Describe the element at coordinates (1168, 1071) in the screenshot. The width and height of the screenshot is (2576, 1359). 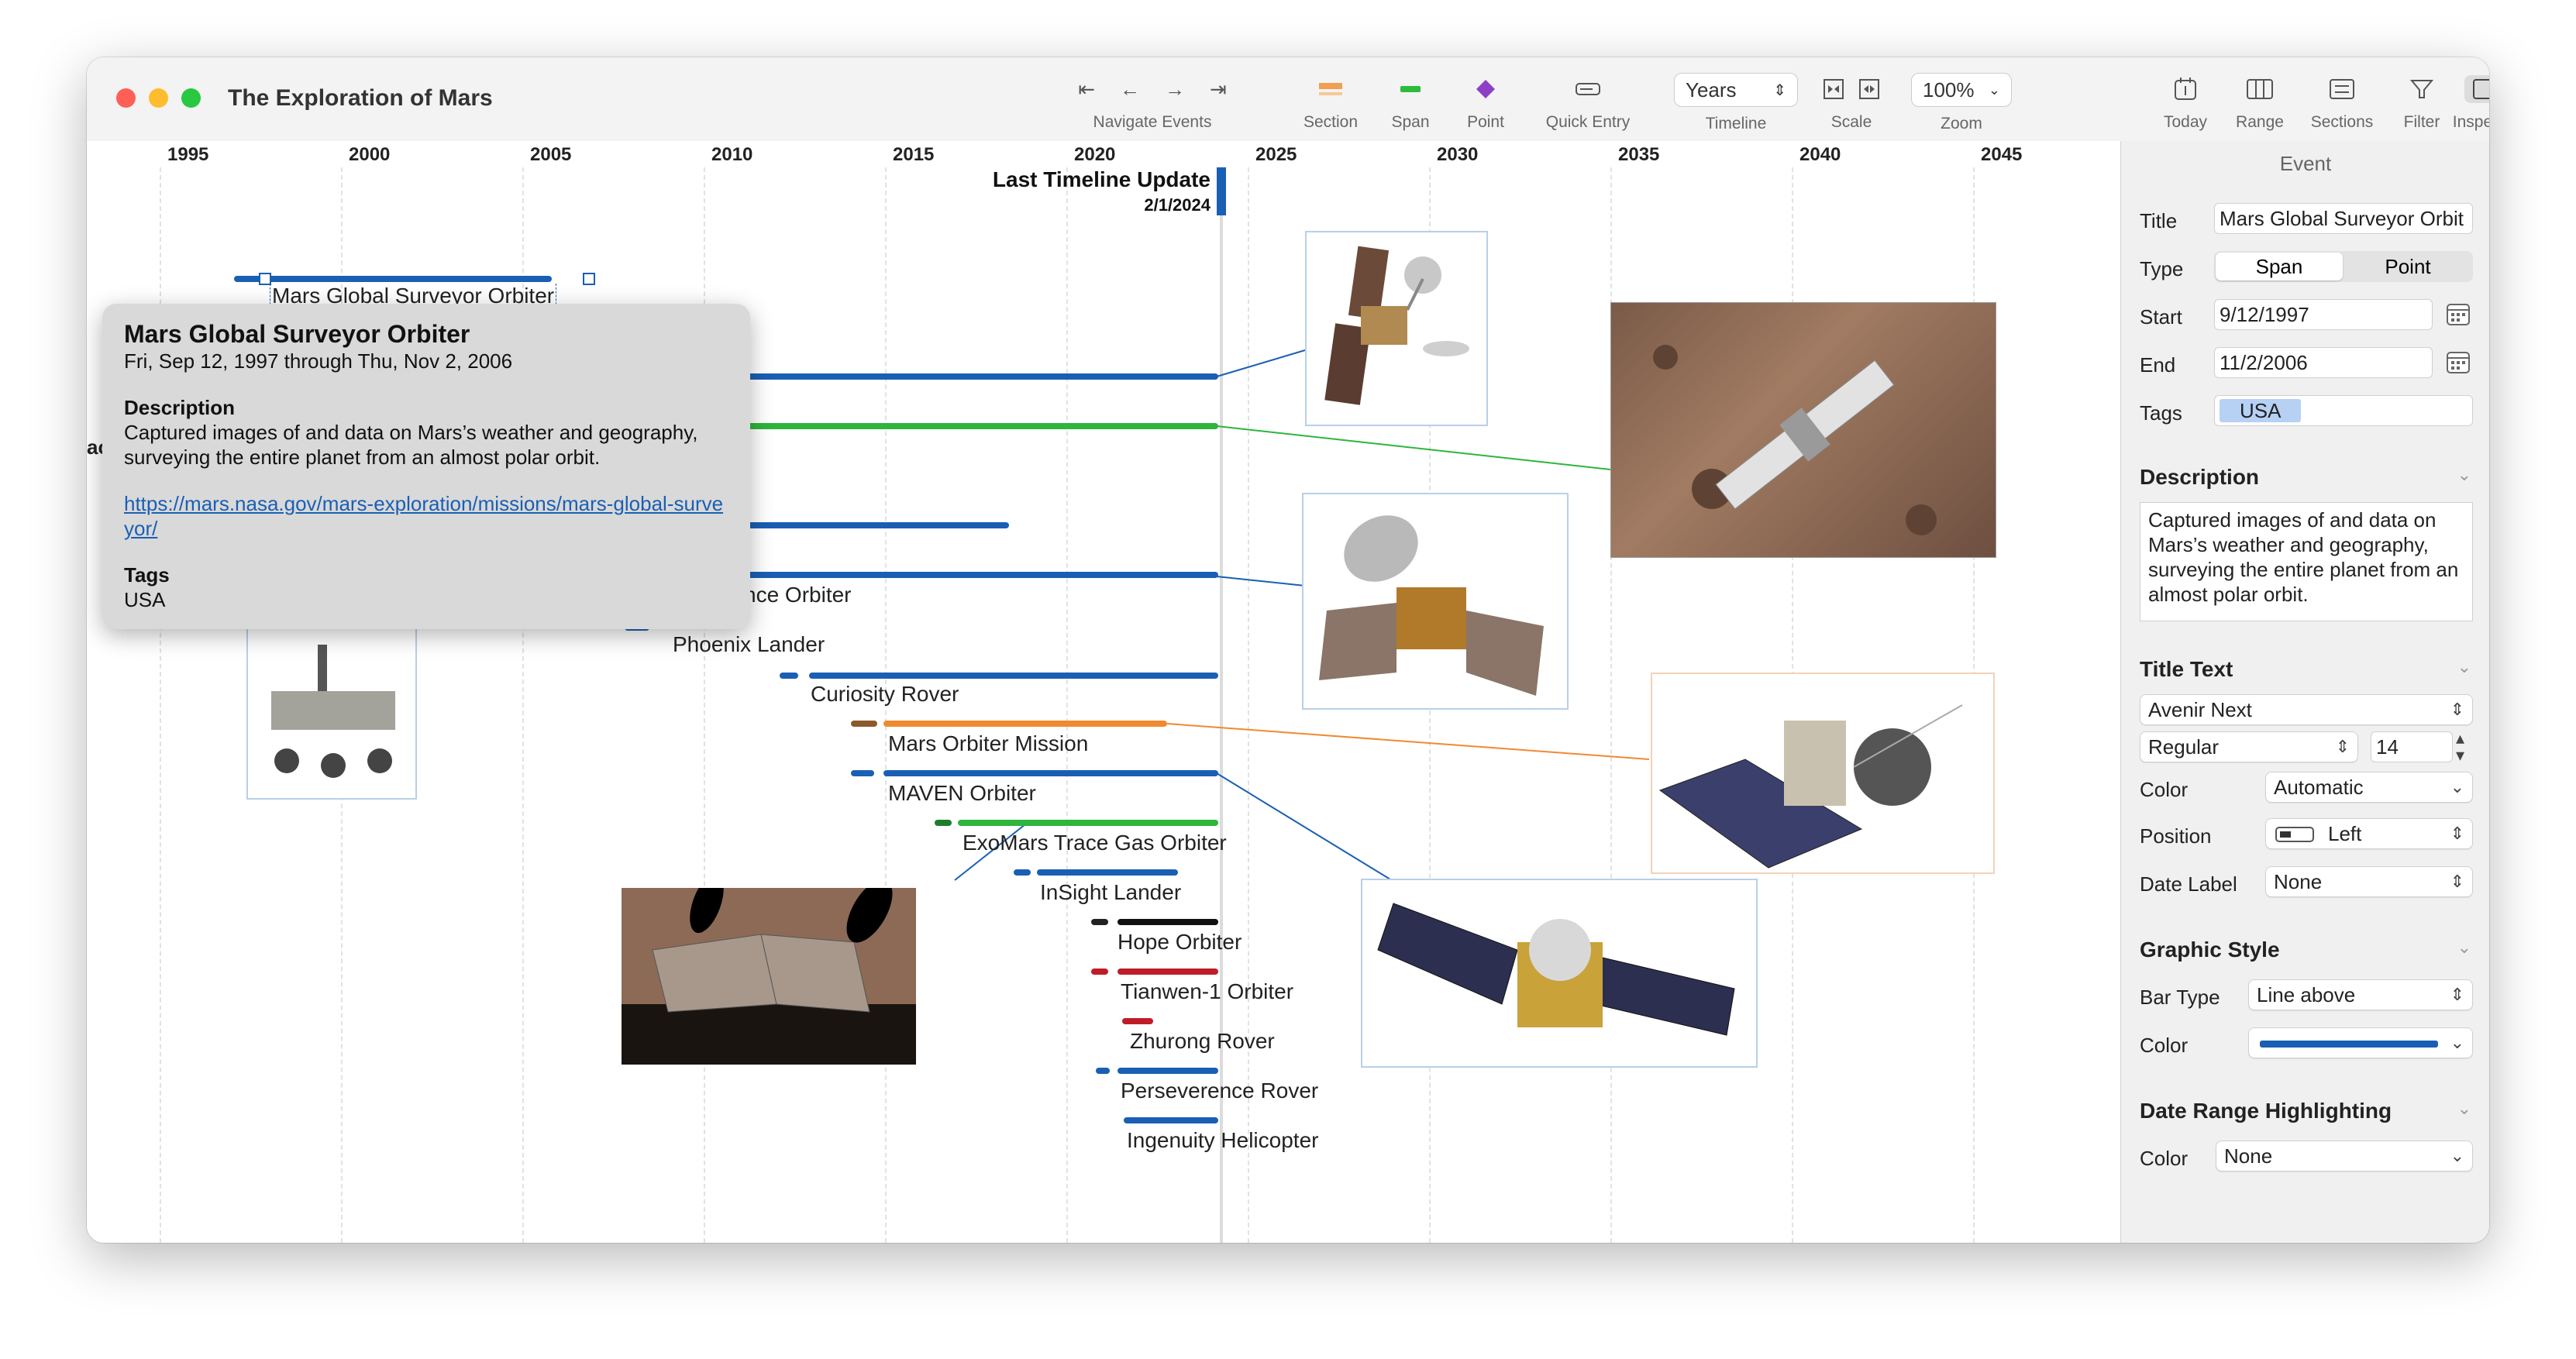
I see `event-bar-perseverence-rover` at that location.